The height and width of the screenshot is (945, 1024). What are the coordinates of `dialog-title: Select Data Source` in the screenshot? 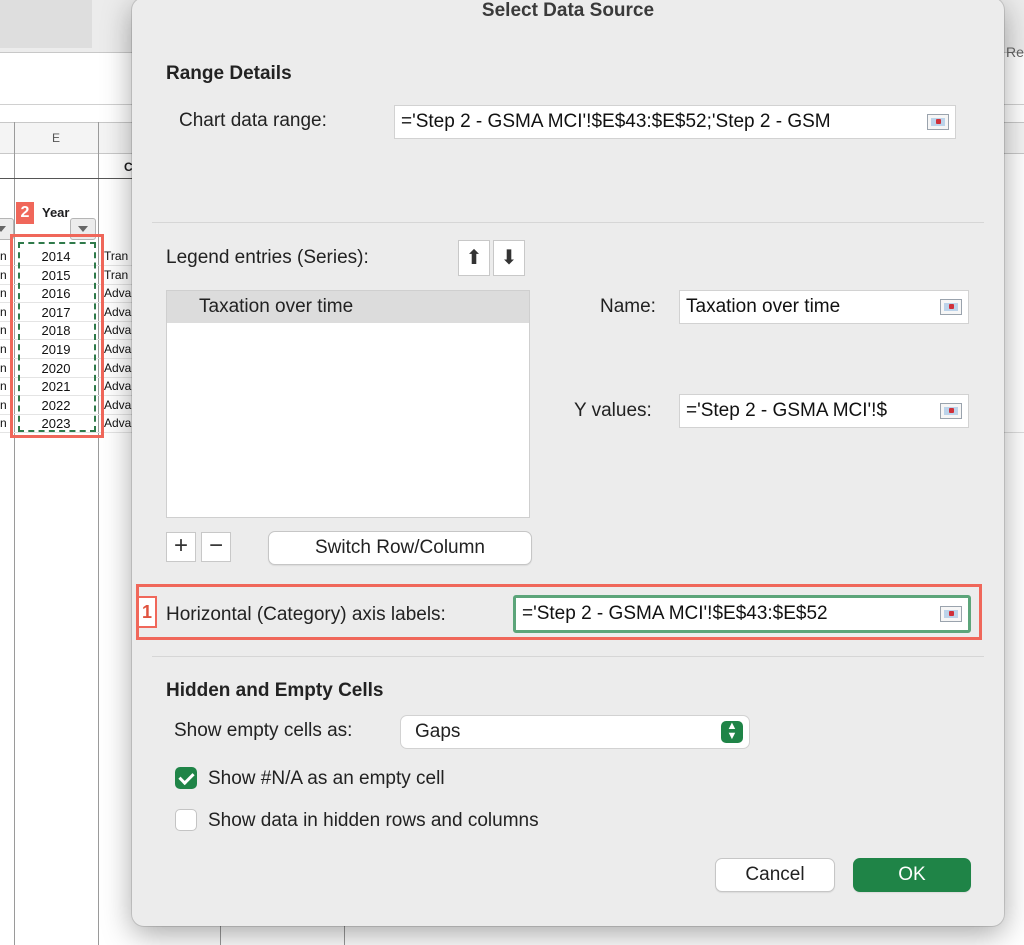 It's located at (568, 10).